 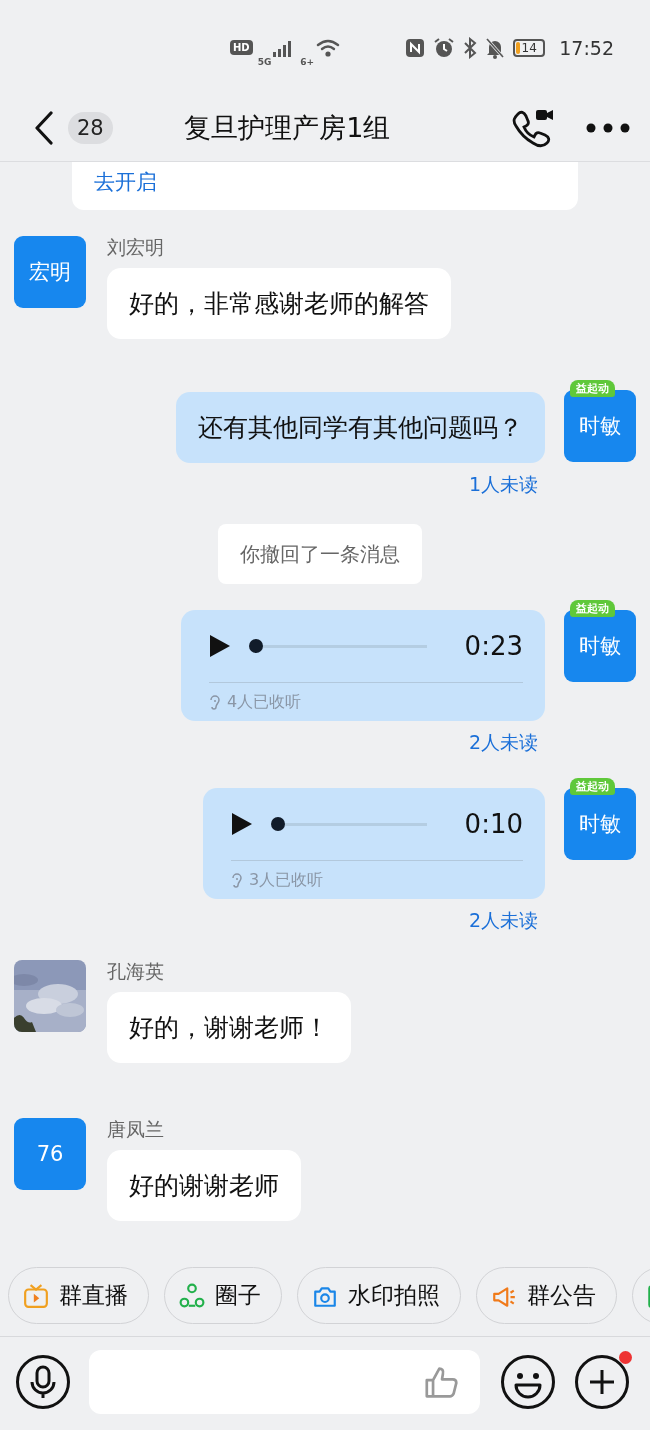 What do you see at coordinates (44, 128) in the screenshot?
I see `back-icon` at bounding box center [44, 128].